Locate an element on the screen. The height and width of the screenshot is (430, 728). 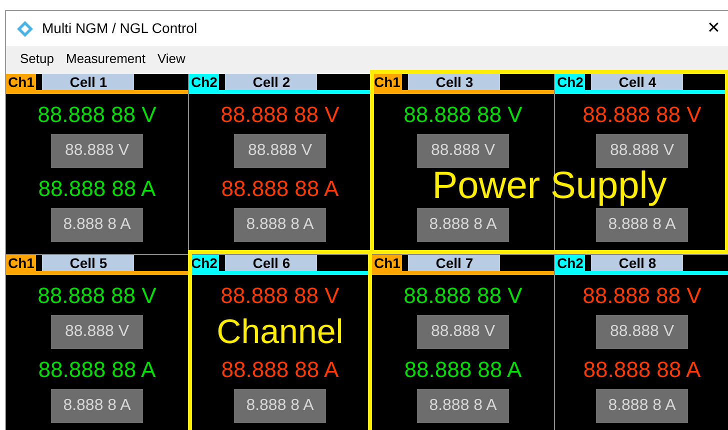
diamond-logo-icon is located at coordinates (25, 29).